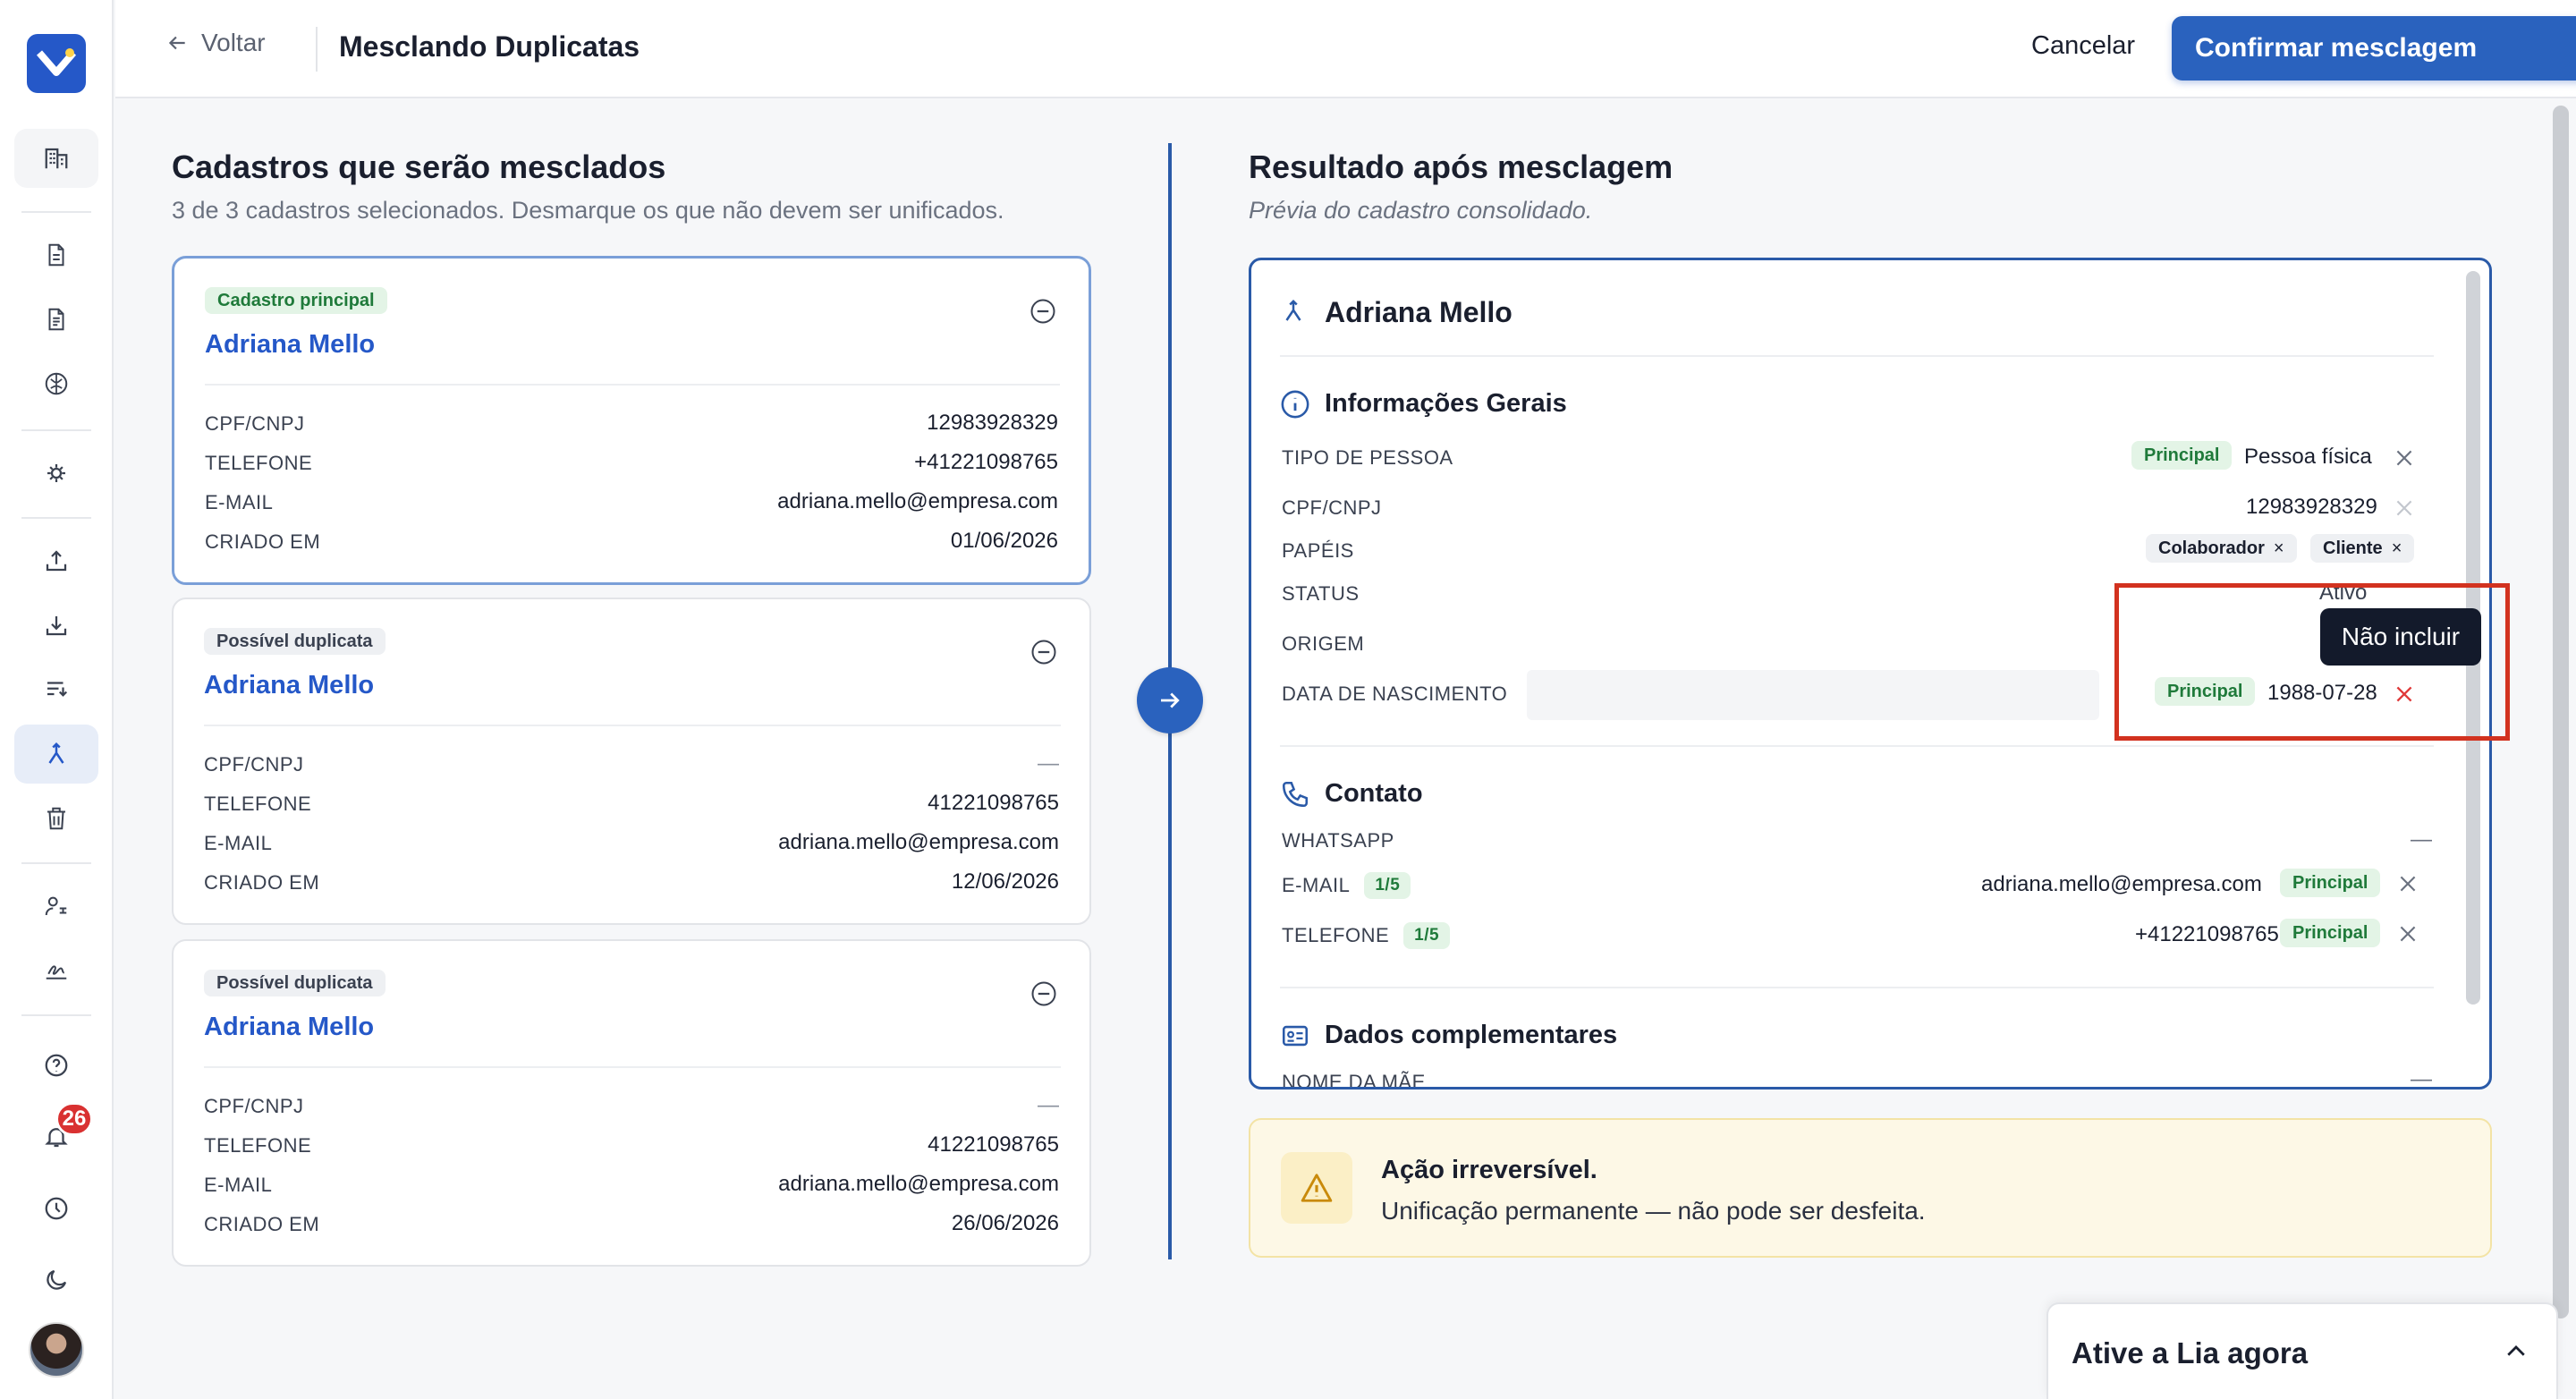 This screenshot has width=2576, height=1399. I want to click on sidebar-item-signature, so click(56, 971).